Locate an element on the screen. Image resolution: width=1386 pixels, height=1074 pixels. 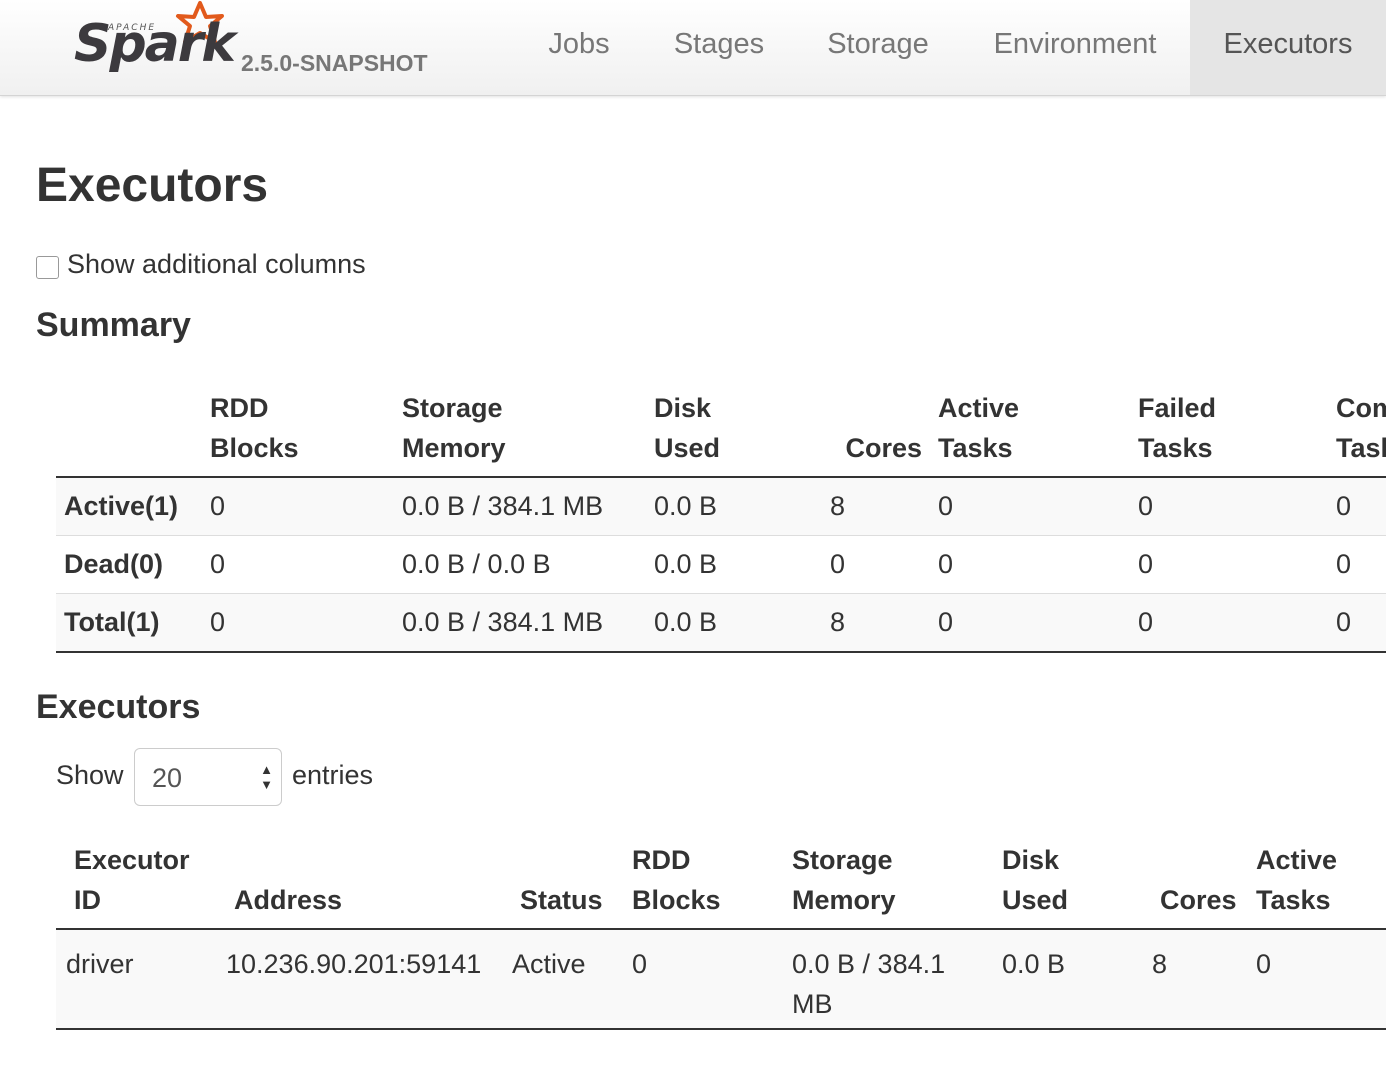
col-status: Status is located at coordinates (563, 885).